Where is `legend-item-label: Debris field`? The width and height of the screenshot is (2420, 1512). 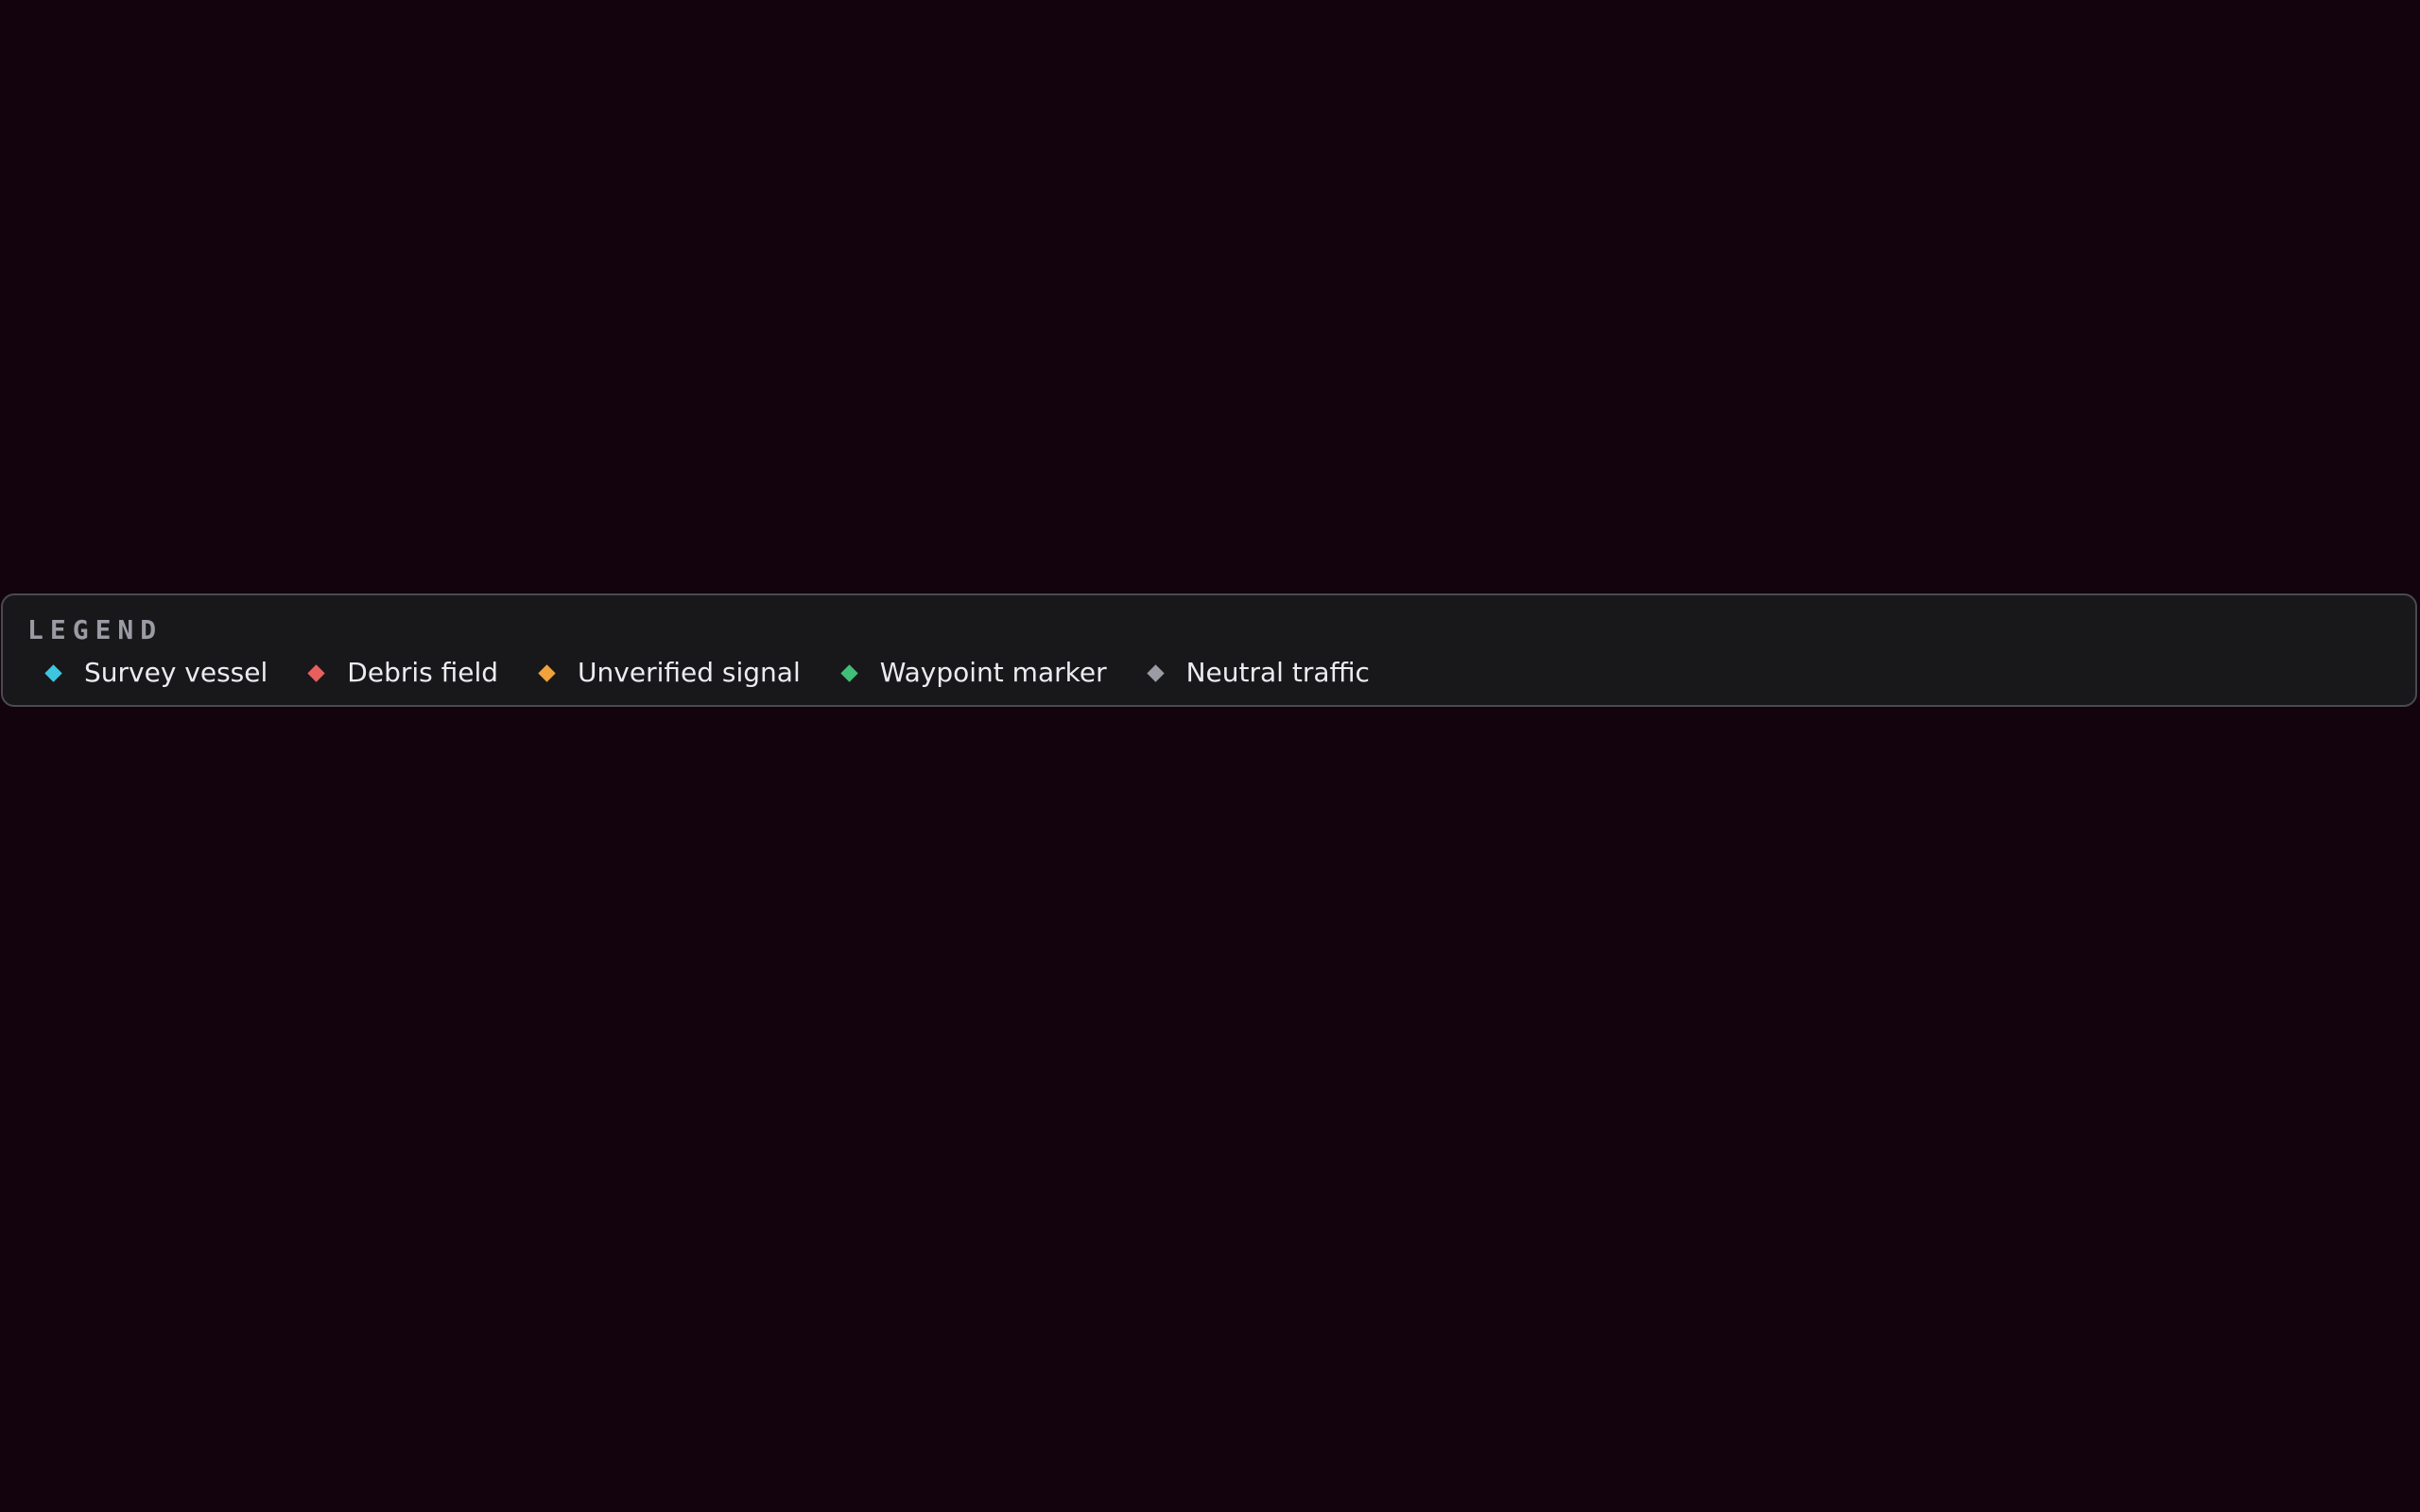 legend-item-label: Debris field is located at coordinates (423, 672).